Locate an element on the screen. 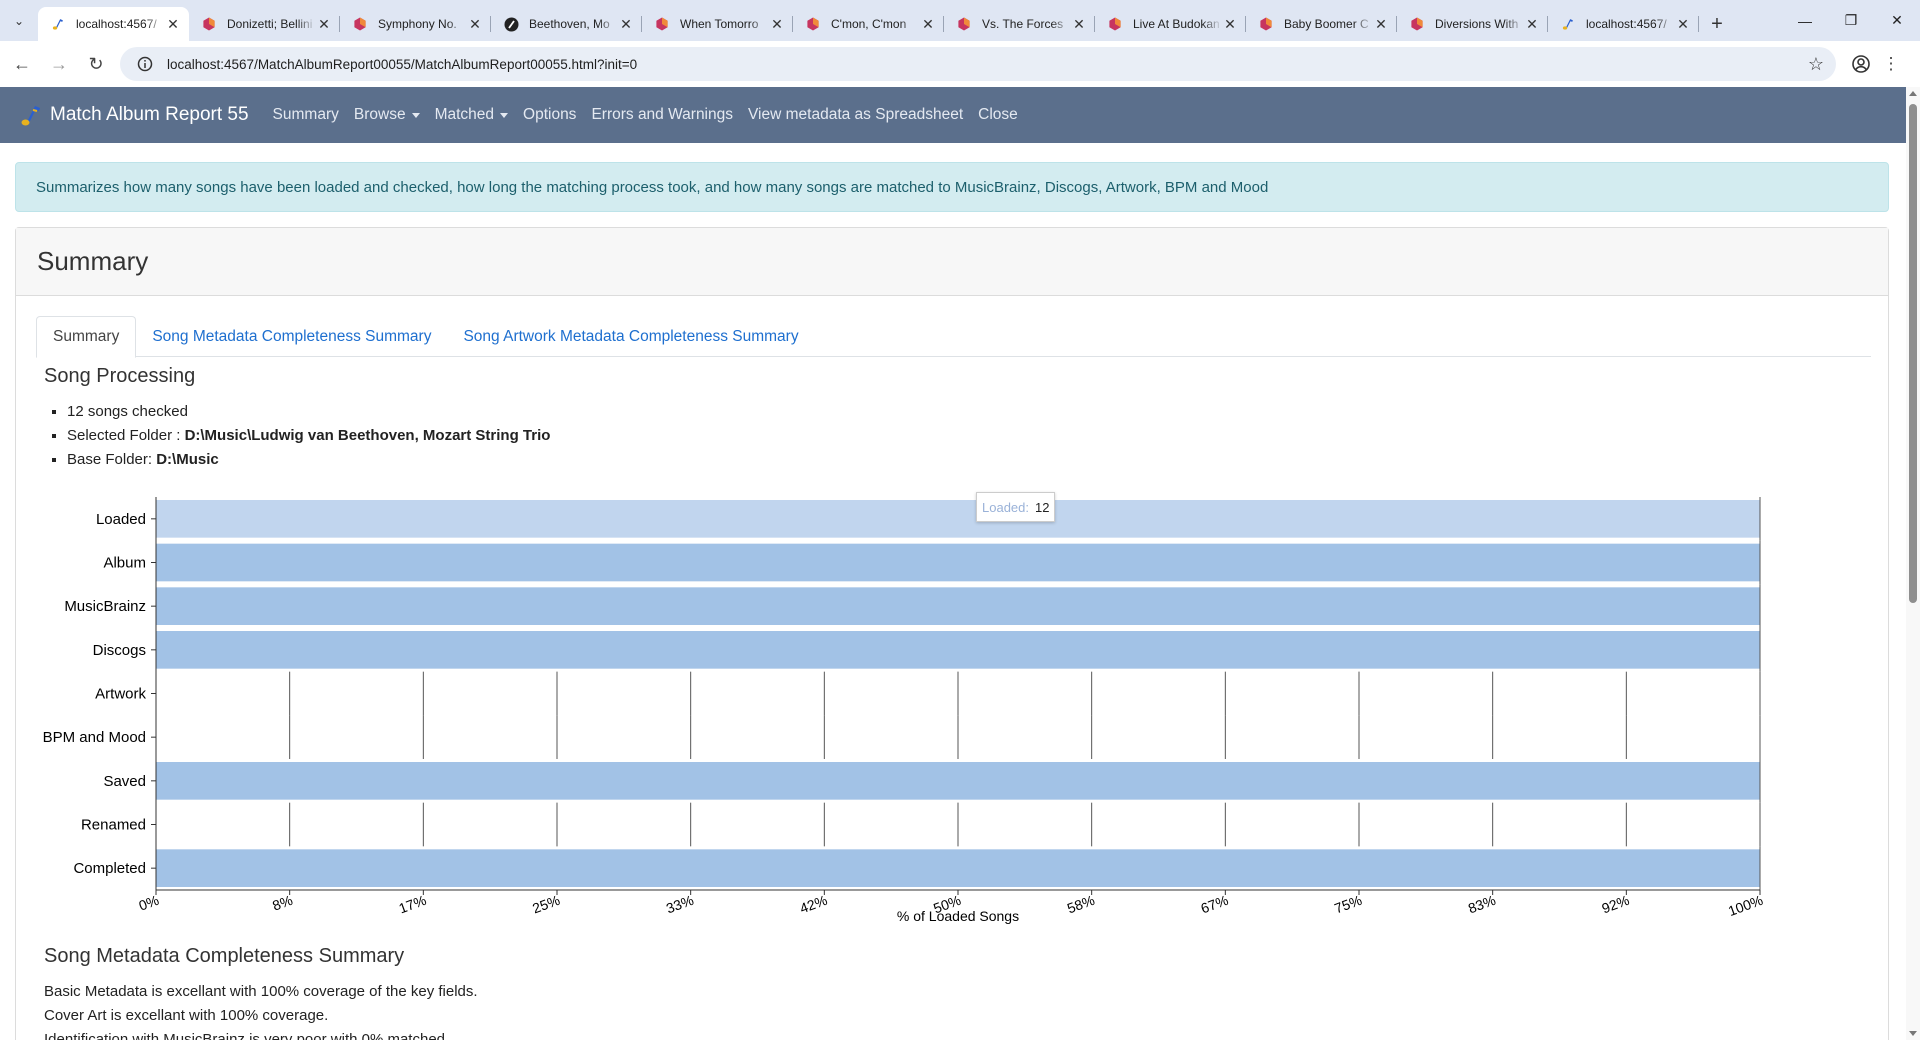 This screenshot has height=1040, width=1920. chart-x-tick-label: 92% is located at coordinates (1616, 904).